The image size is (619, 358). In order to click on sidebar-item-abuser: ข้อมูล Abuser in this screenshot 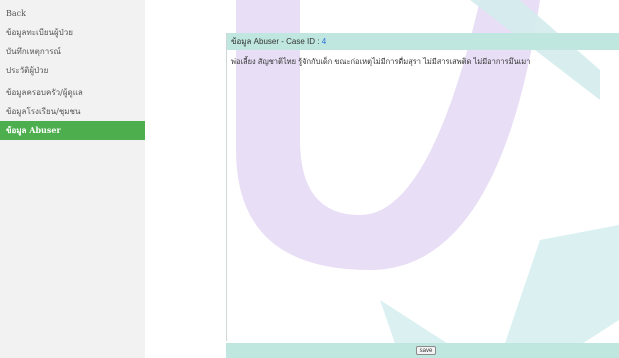, I will do `click(72, 130)`.